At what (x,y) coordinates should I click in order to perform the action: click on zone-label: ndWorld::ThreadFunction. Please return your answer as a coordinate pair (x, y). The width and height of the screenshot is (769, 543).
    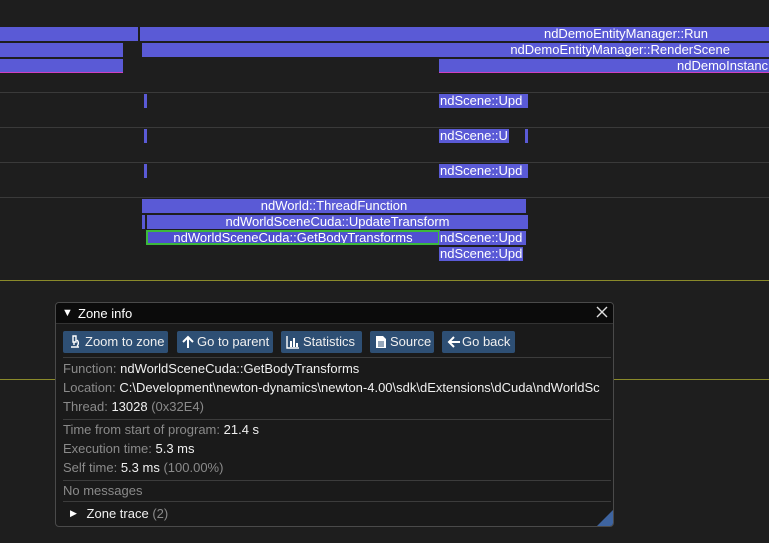
    Looking at the image, I should click on (334, 206).